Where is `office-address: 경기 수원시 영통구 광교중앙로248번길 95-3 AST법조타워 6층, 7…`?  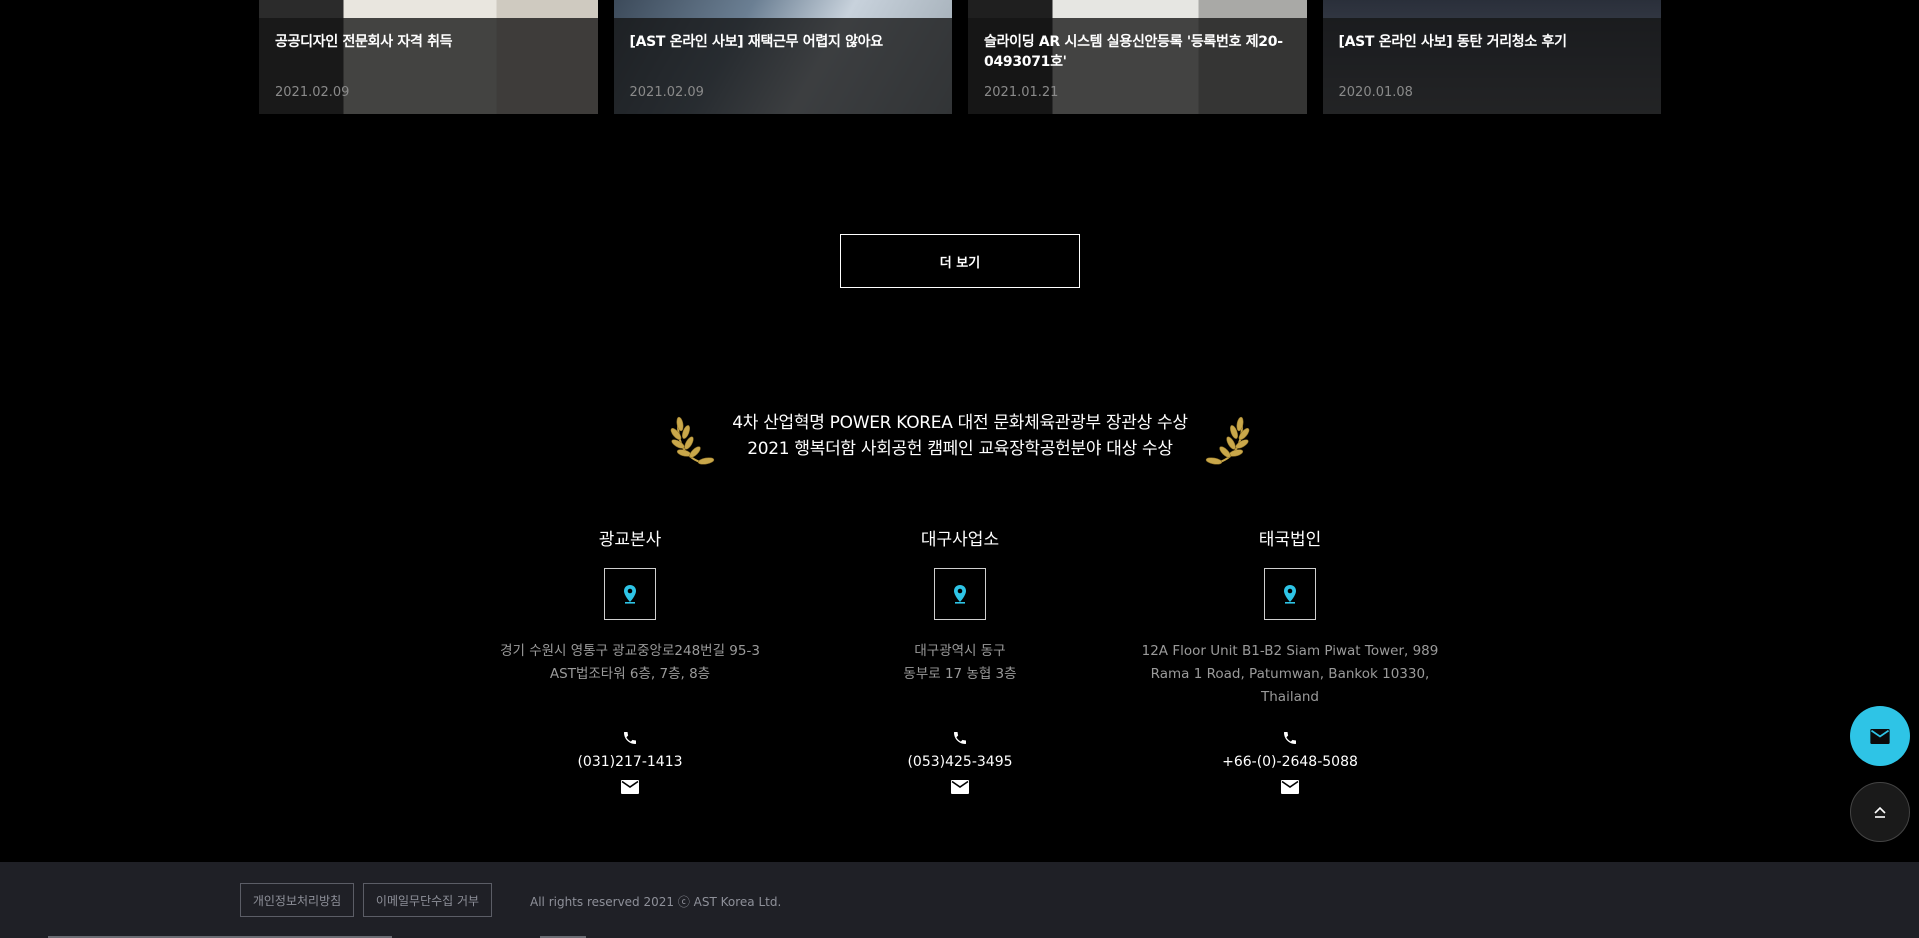 office-address: 경기 수원시 영통구 광교중앙로248번길 95-3 AST법조타워 6층, 7… is located at coordinates (630, 662).